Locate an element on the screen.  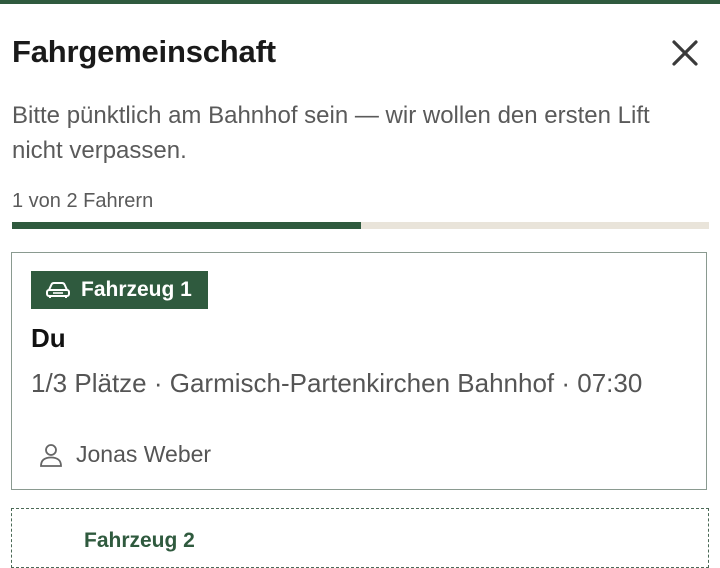
sheet-title: Fahrgemeinschaft is located at coordinates (144, 51).